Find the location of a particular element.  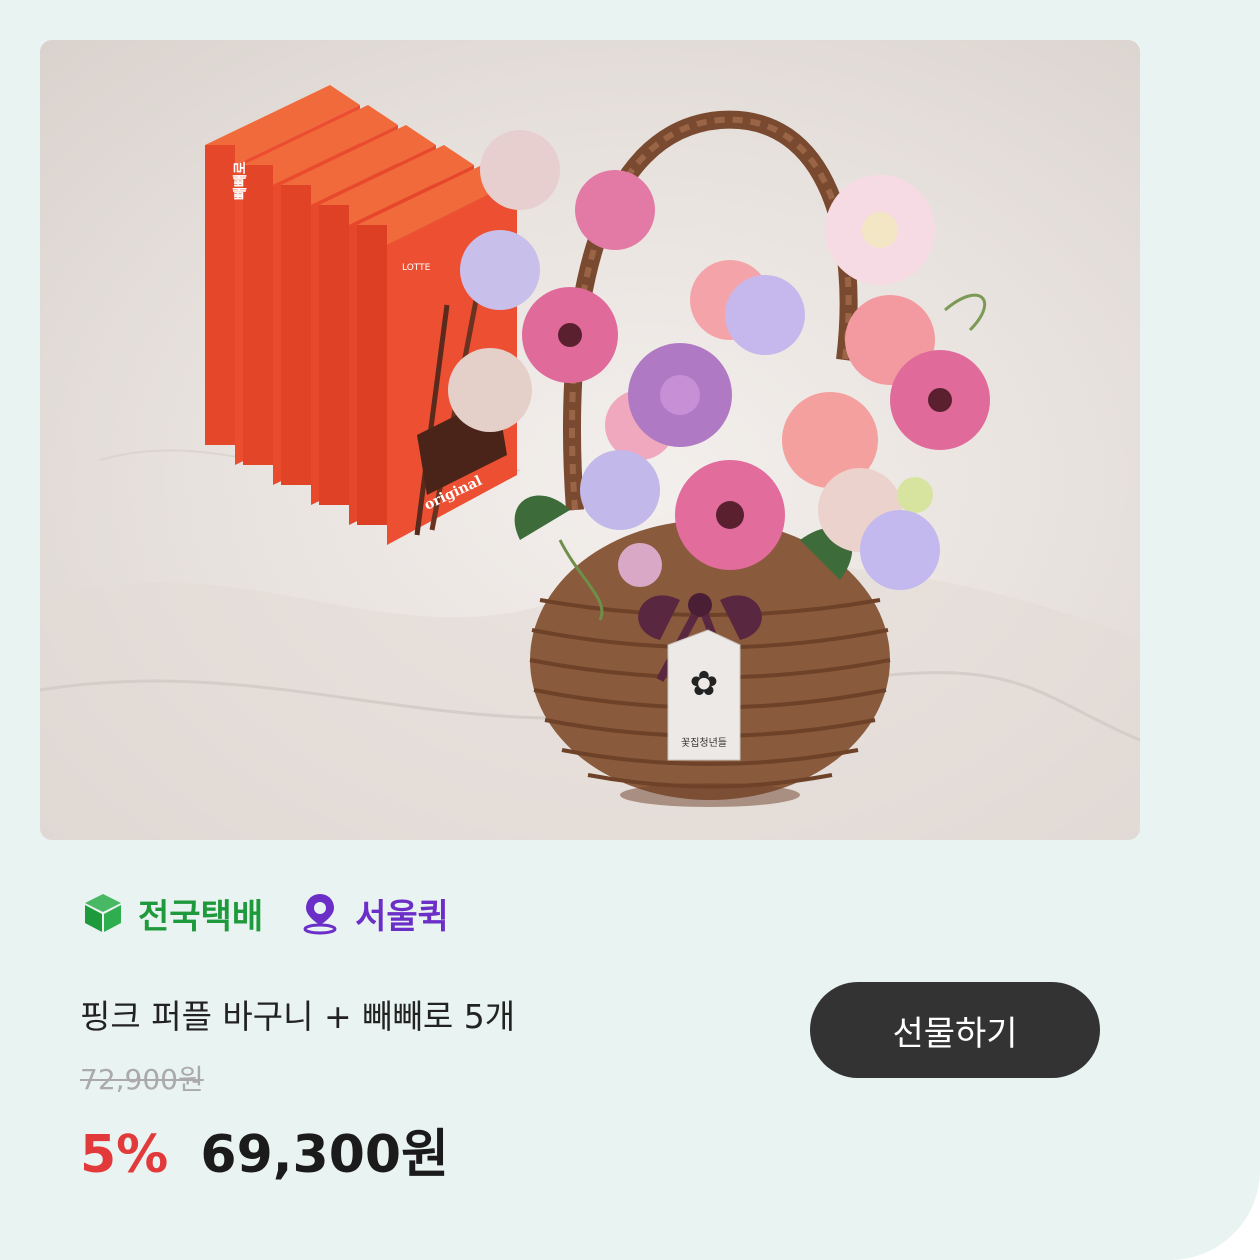

price-row: 5% 69,300원 is located at coordinates (264, 1149).